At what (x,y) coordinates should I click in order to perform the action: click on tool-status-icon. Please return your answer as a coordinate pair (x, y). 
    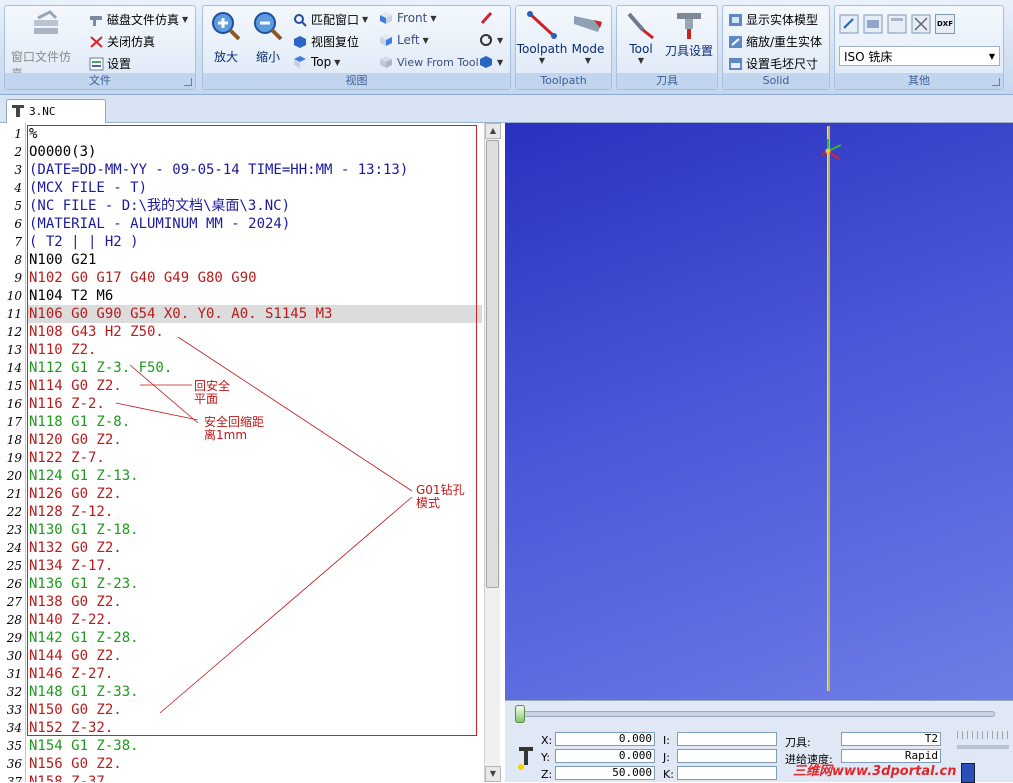
    Looking at the image, I should click on (525, 758).